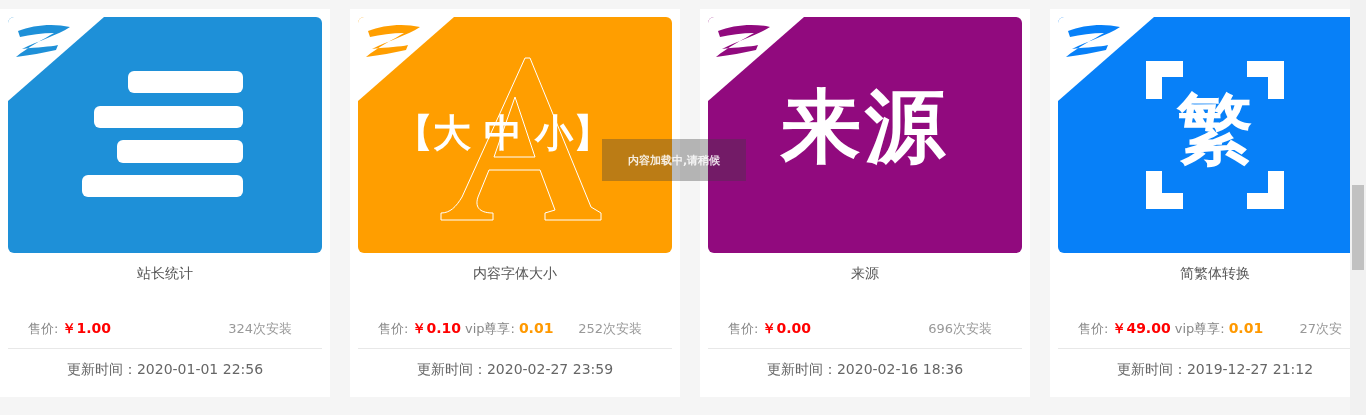 The width and height of the screenshot is (1366, 415). I want to click on update-time: 更新时间：2019-12-27 21:12, so click(1215, 370).